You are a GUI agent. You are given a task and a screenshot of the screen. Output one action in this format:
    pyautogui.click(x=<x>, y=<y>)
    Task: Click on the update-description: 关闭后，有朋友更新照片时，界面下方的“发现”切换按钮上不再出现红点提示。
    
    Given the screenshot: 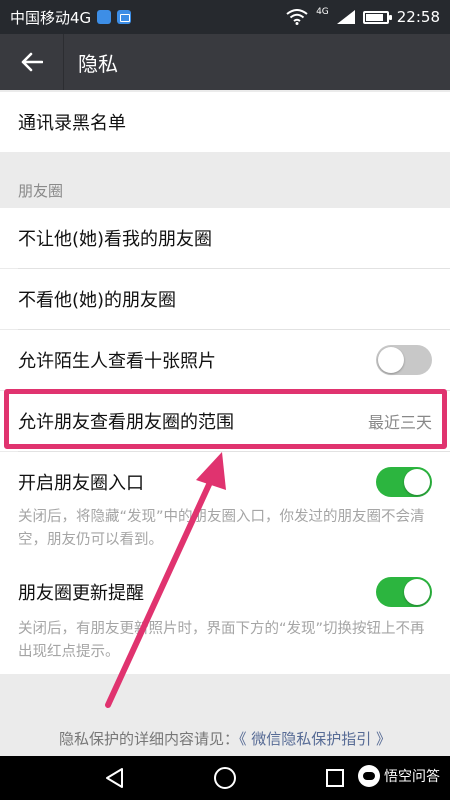 What is the action you would take?
    pyautogui.click(x=221, y=640)
    